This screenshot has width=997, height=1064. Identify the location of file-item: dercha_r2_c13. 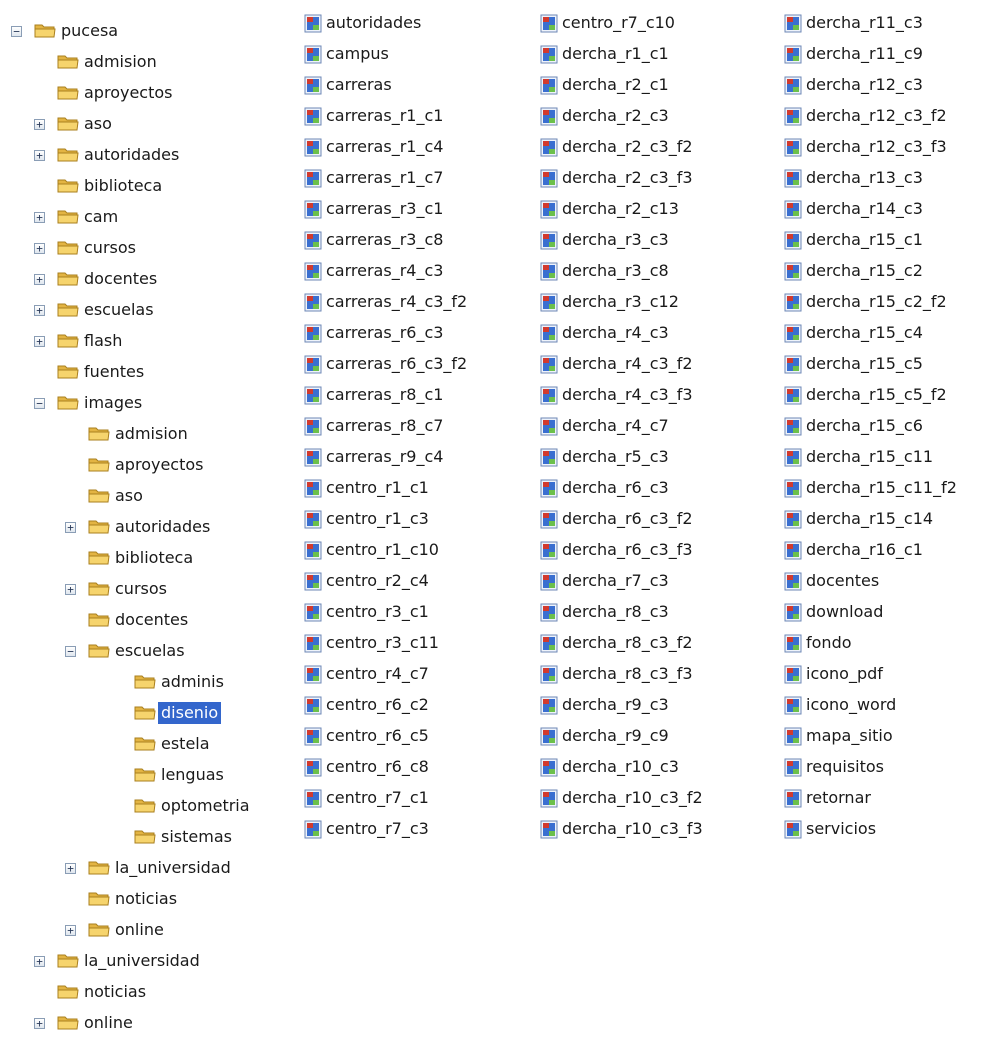
(656, 209).